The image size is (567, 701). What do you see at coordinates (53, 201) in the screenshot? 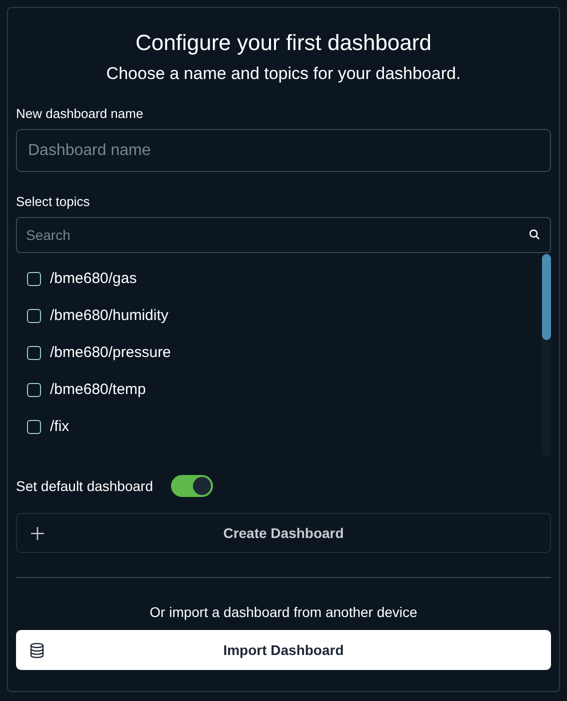
I see `field-label: Select topics` at bounding box center [53, 201].